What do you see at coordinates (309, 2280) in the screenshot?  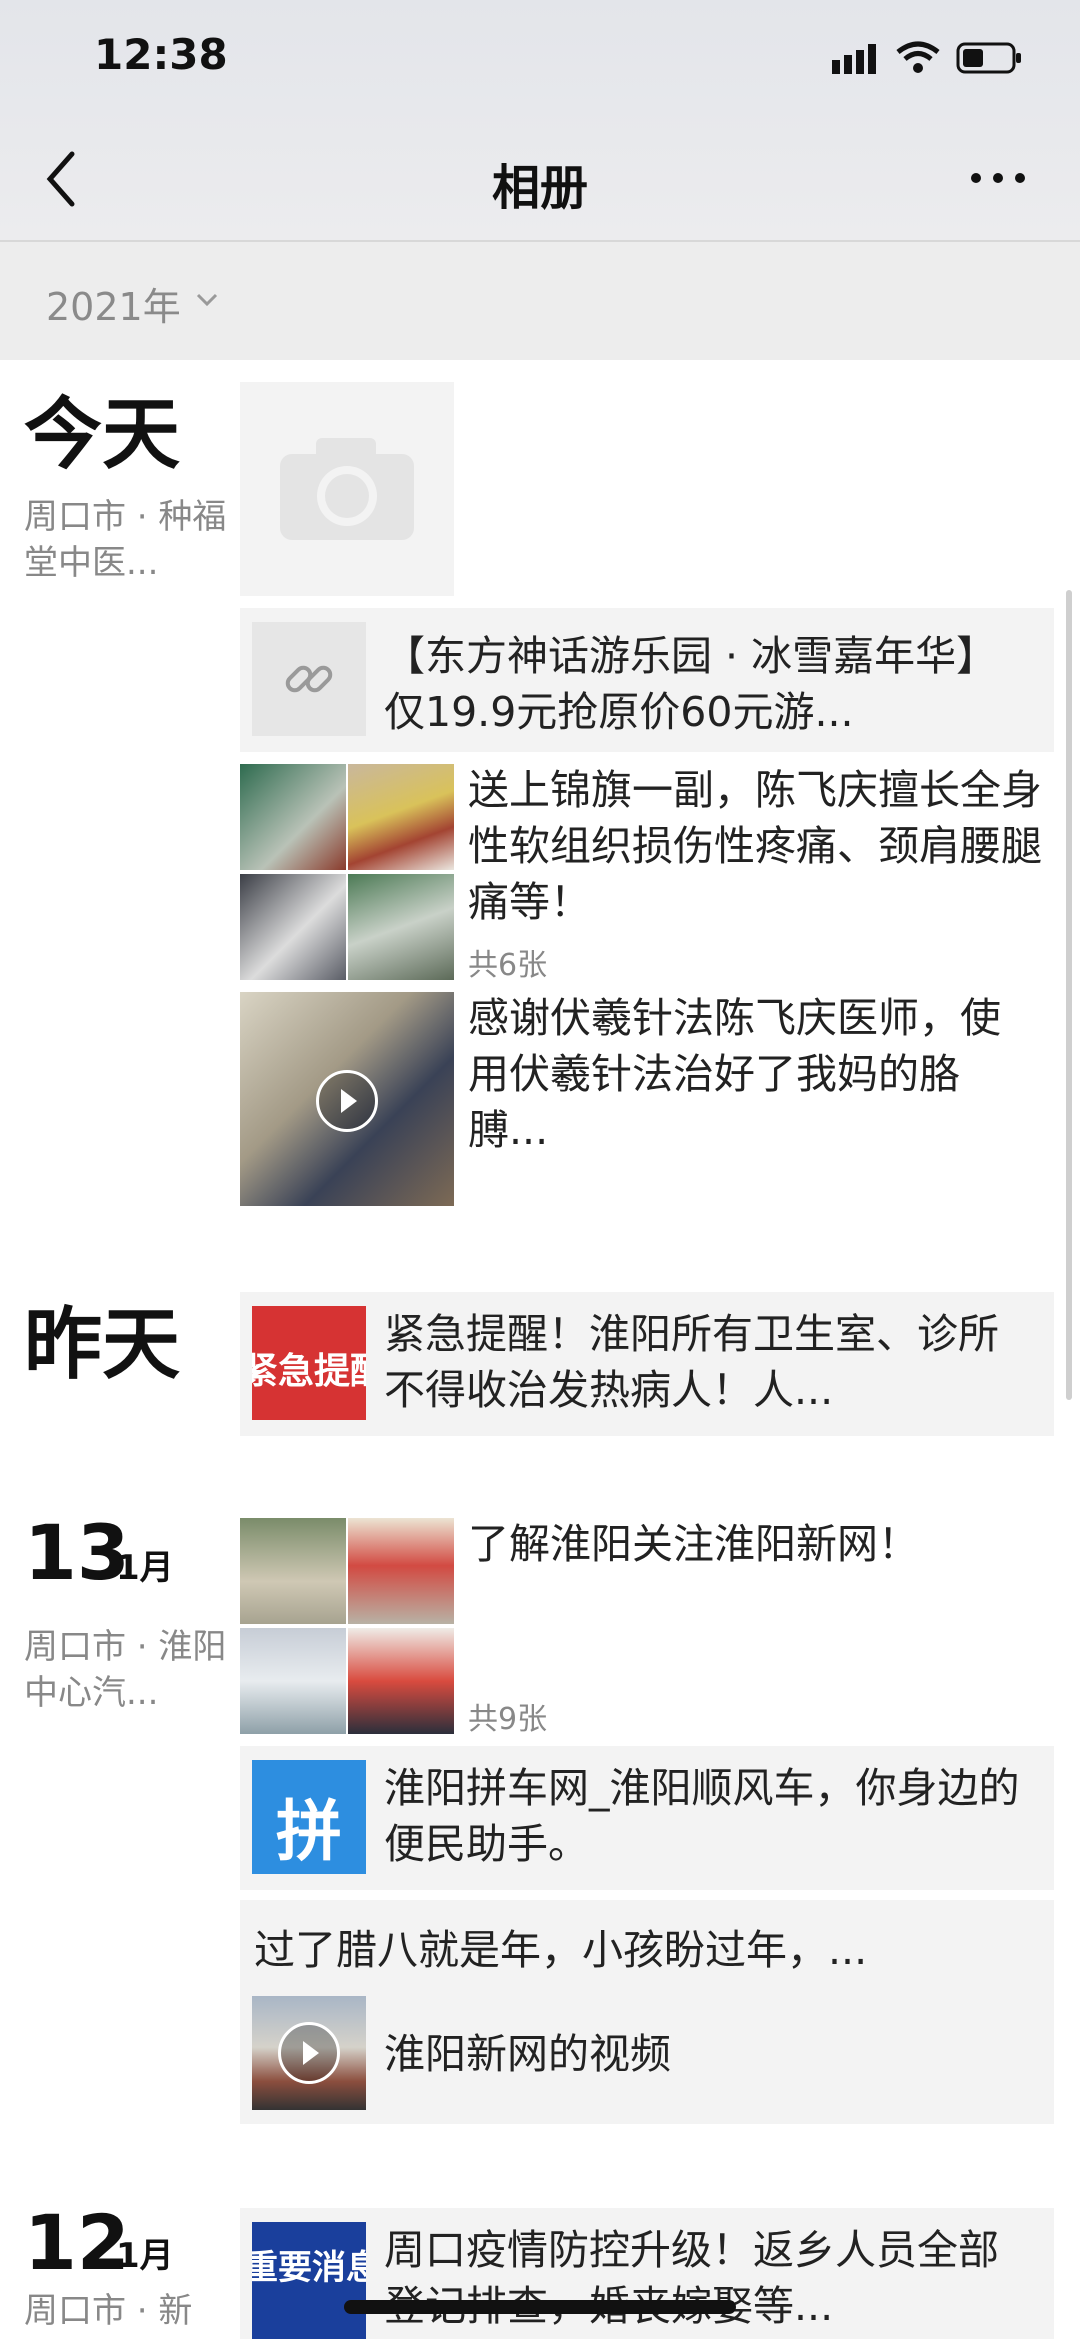 I see `news-thumb: 重要消息` at bounding box center [309, 2280].